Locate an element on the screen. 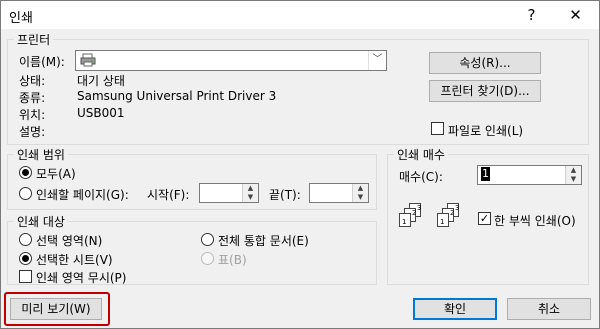  active-sheets-label: 선택한 시트(V) is located at coordinates (74, 259).